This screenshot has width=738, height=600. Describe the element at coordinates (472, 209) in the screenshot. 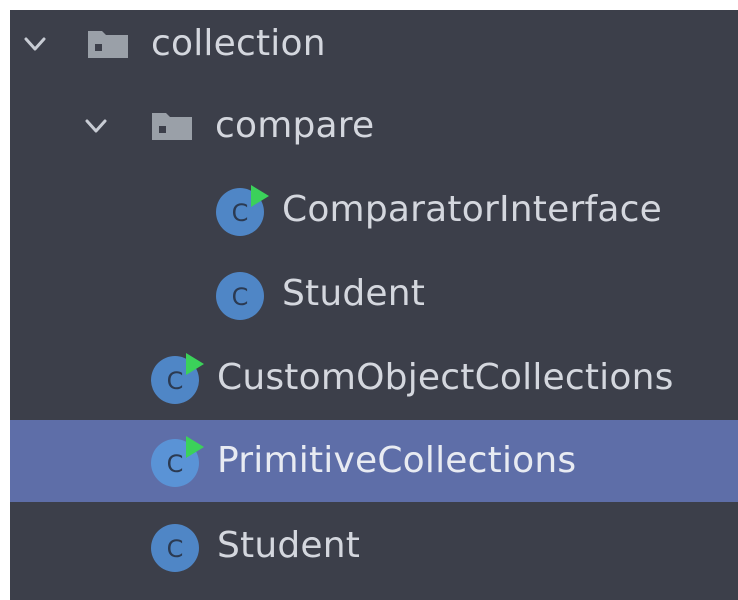

I see `tree-item-label: ComparatorInterface` at that location.